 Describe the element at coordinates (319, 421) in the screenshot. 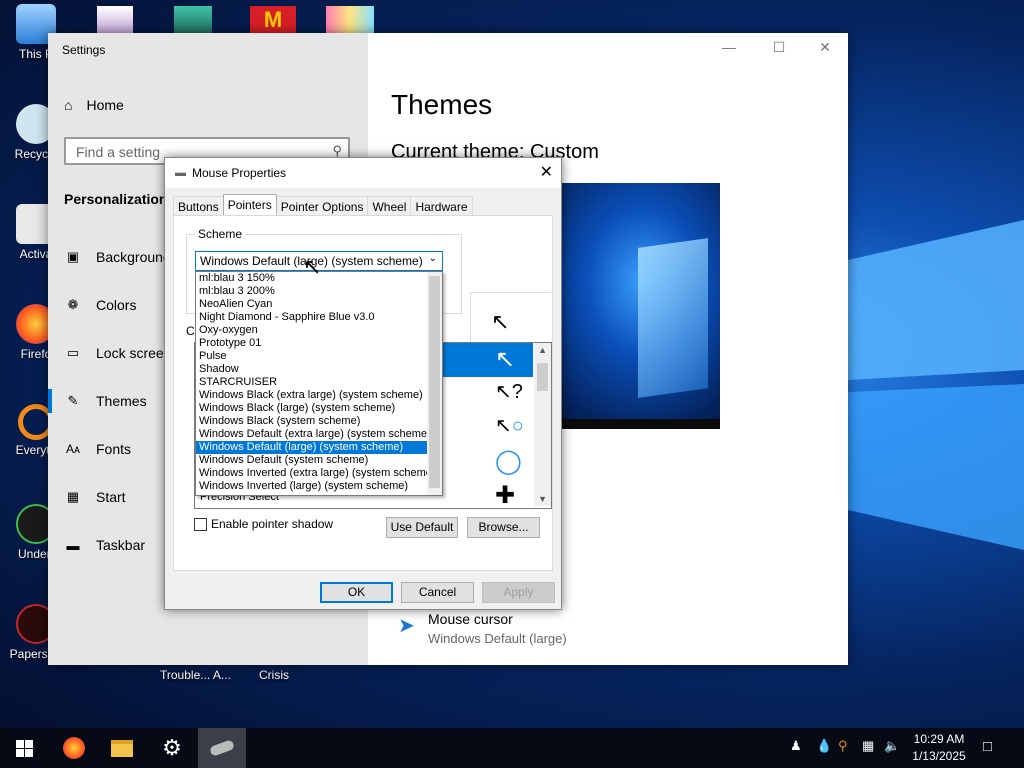

I see `dropdown-option: Windows Black (system scheme)` at that location.